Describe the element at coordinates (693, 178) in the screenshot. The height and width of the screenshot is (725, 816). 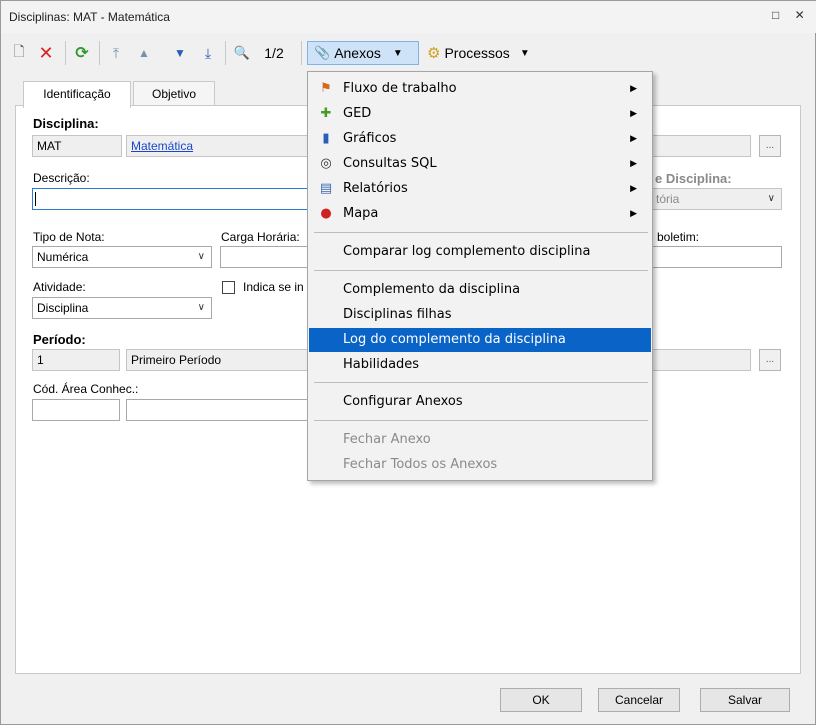
I see `tipo-disciplina-label: e Disciplina:` at that location.